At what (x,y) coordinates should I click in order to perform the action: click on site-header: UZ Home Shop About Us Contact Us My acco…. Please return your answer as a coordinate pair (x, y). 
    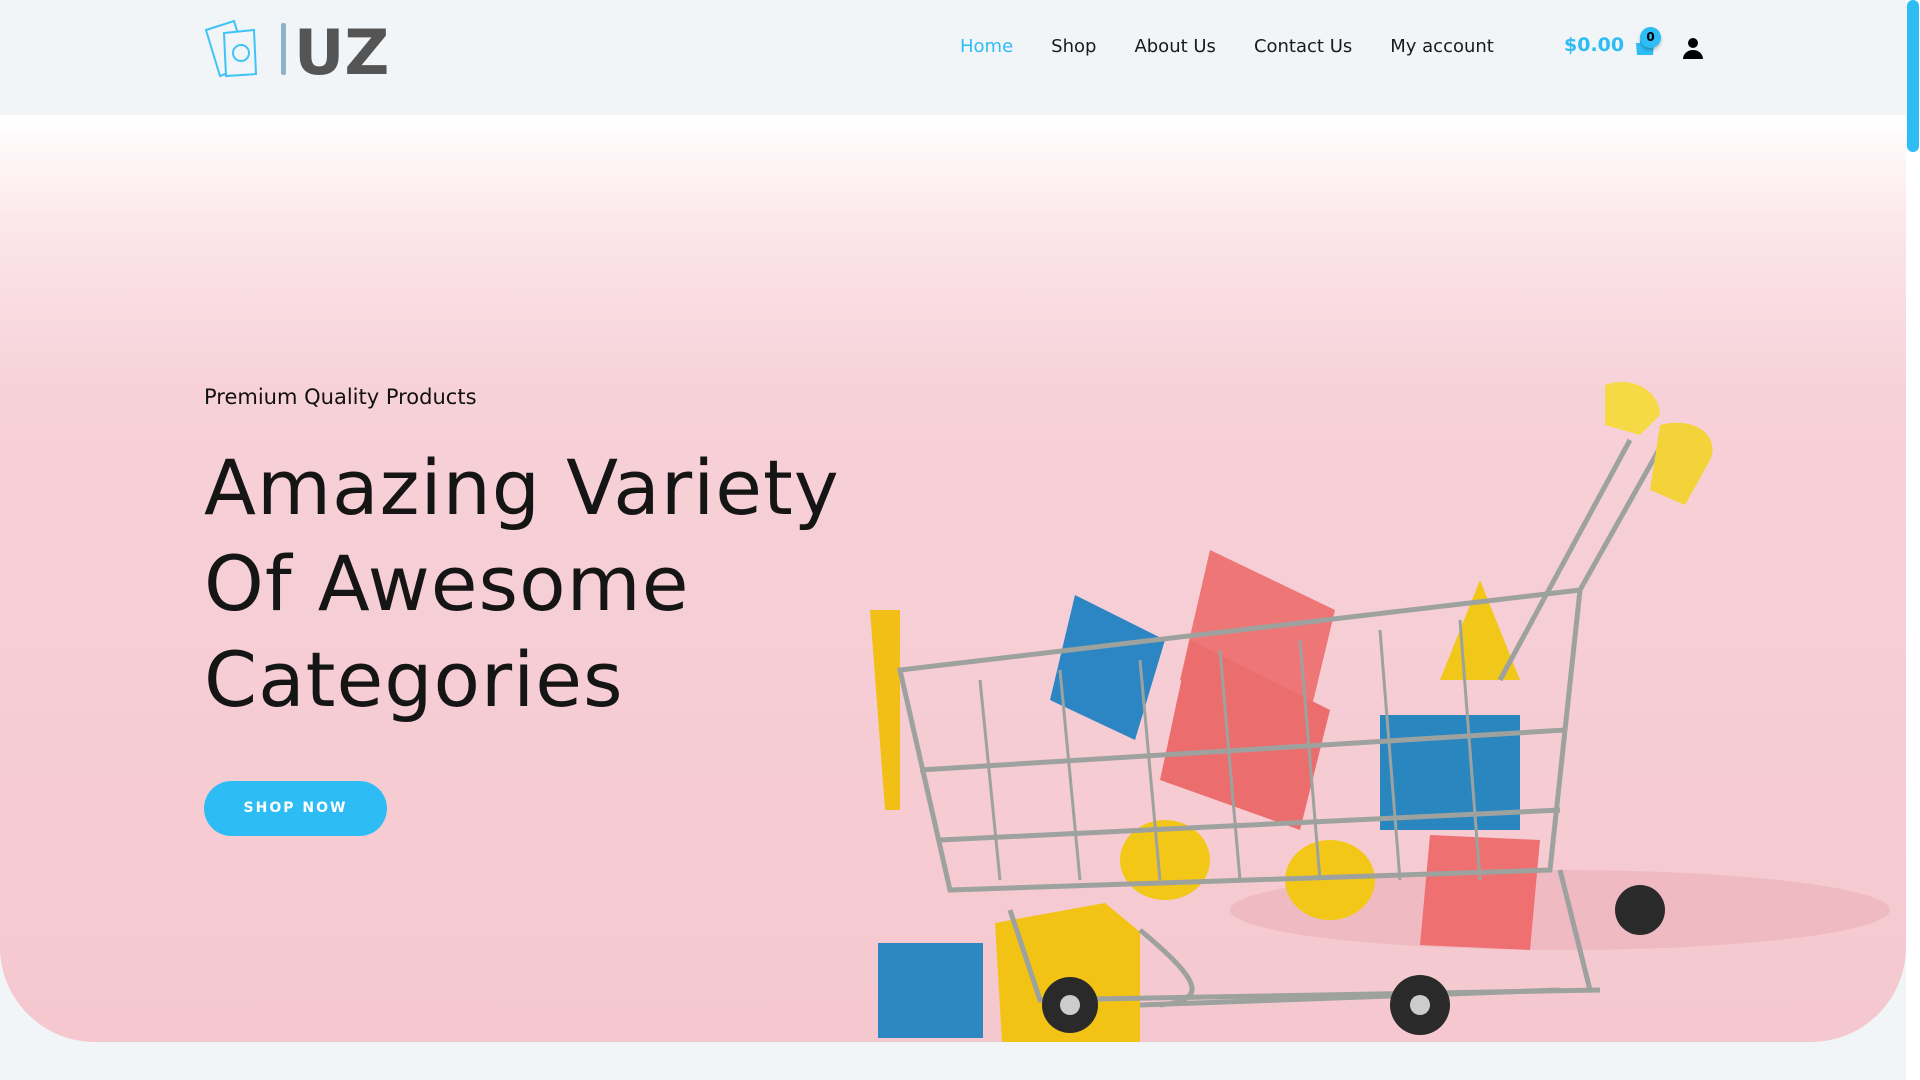
    Looking at the image, I should click on (953, 57).